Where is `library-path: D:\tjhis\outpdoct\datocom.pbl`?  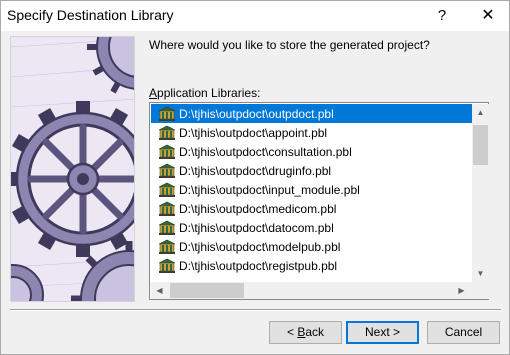 library-path: D:\tjhis\outpdoct\datocom.pbl is located at coordinates (256, 227).